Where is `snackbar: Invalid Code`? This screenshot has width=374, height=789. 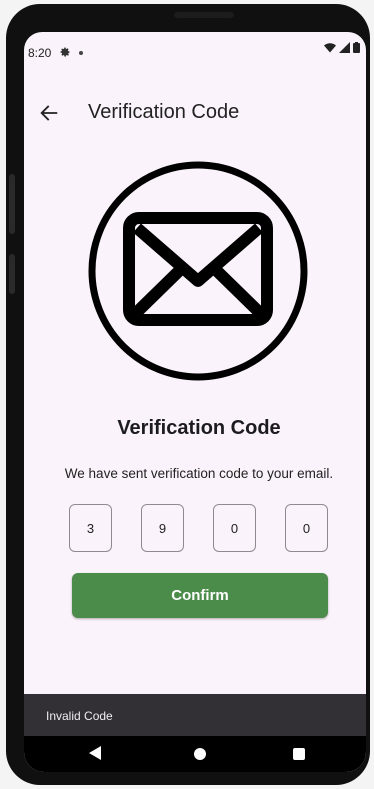 snackbar: Invalid Code is located at coordinates (195, 715).